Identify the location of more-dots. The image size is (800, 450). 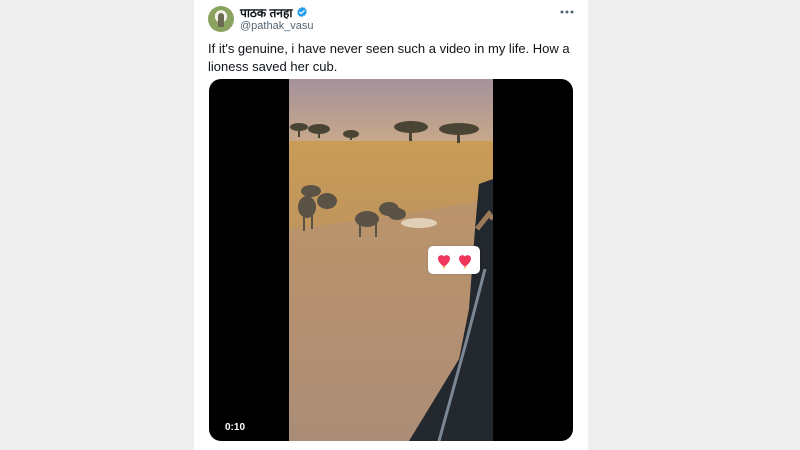
(567, 12).